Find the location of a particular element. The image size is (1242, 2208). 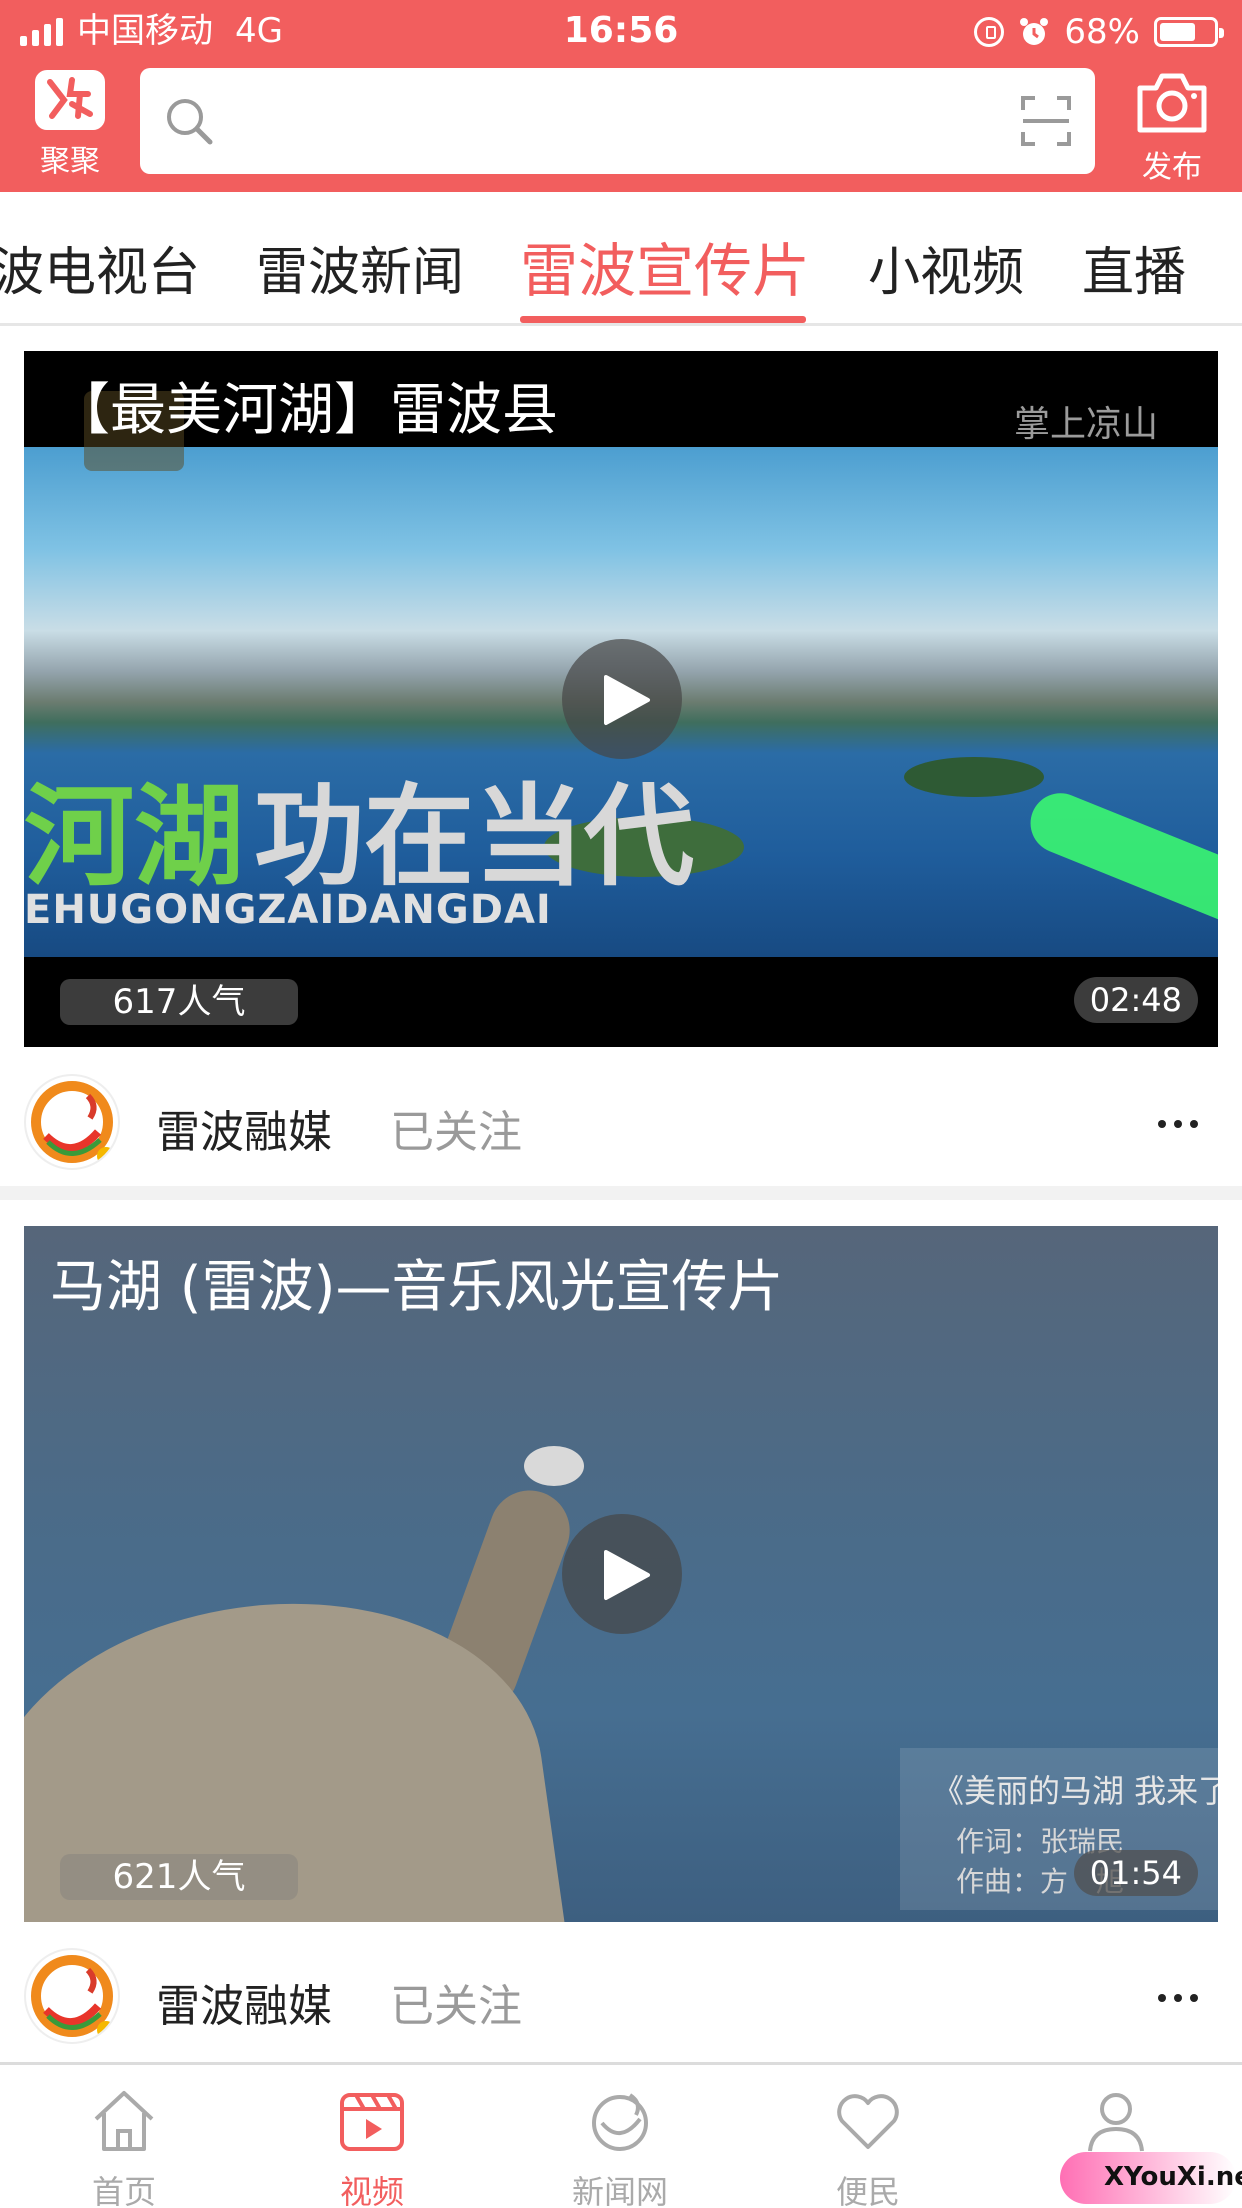

tab-tv-station: 波电视台 is located at coordinates (100, 267).